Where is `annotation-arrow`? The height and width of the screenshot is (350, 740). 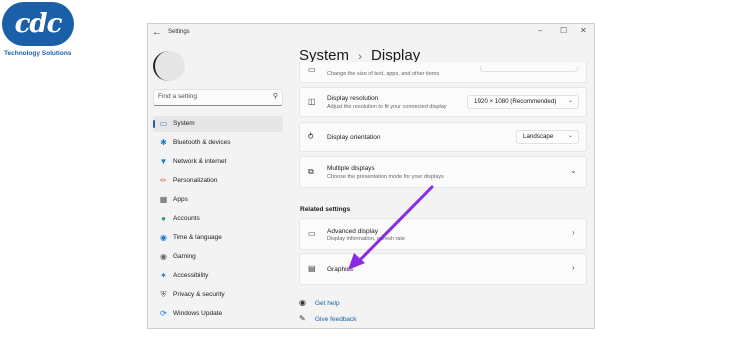
annotation-arrow is located at coordinates (391, 227).